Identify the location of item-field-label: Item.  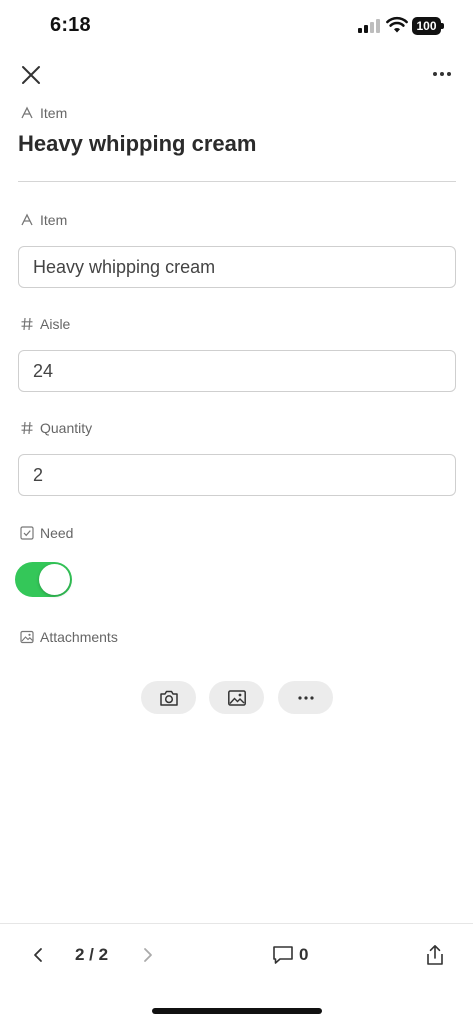
(43, 220).